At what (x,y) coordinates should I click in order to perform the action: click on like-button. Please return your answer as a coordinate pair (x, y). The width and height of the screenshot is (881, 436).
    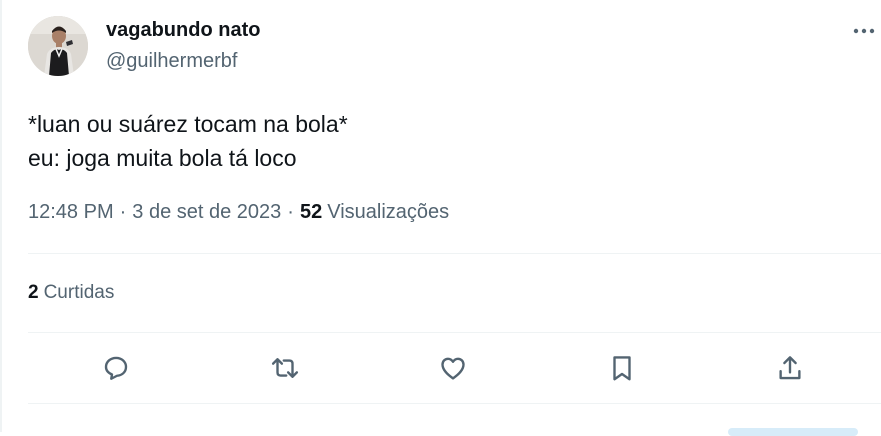
    Looking at the image, I should click on (453, 368).